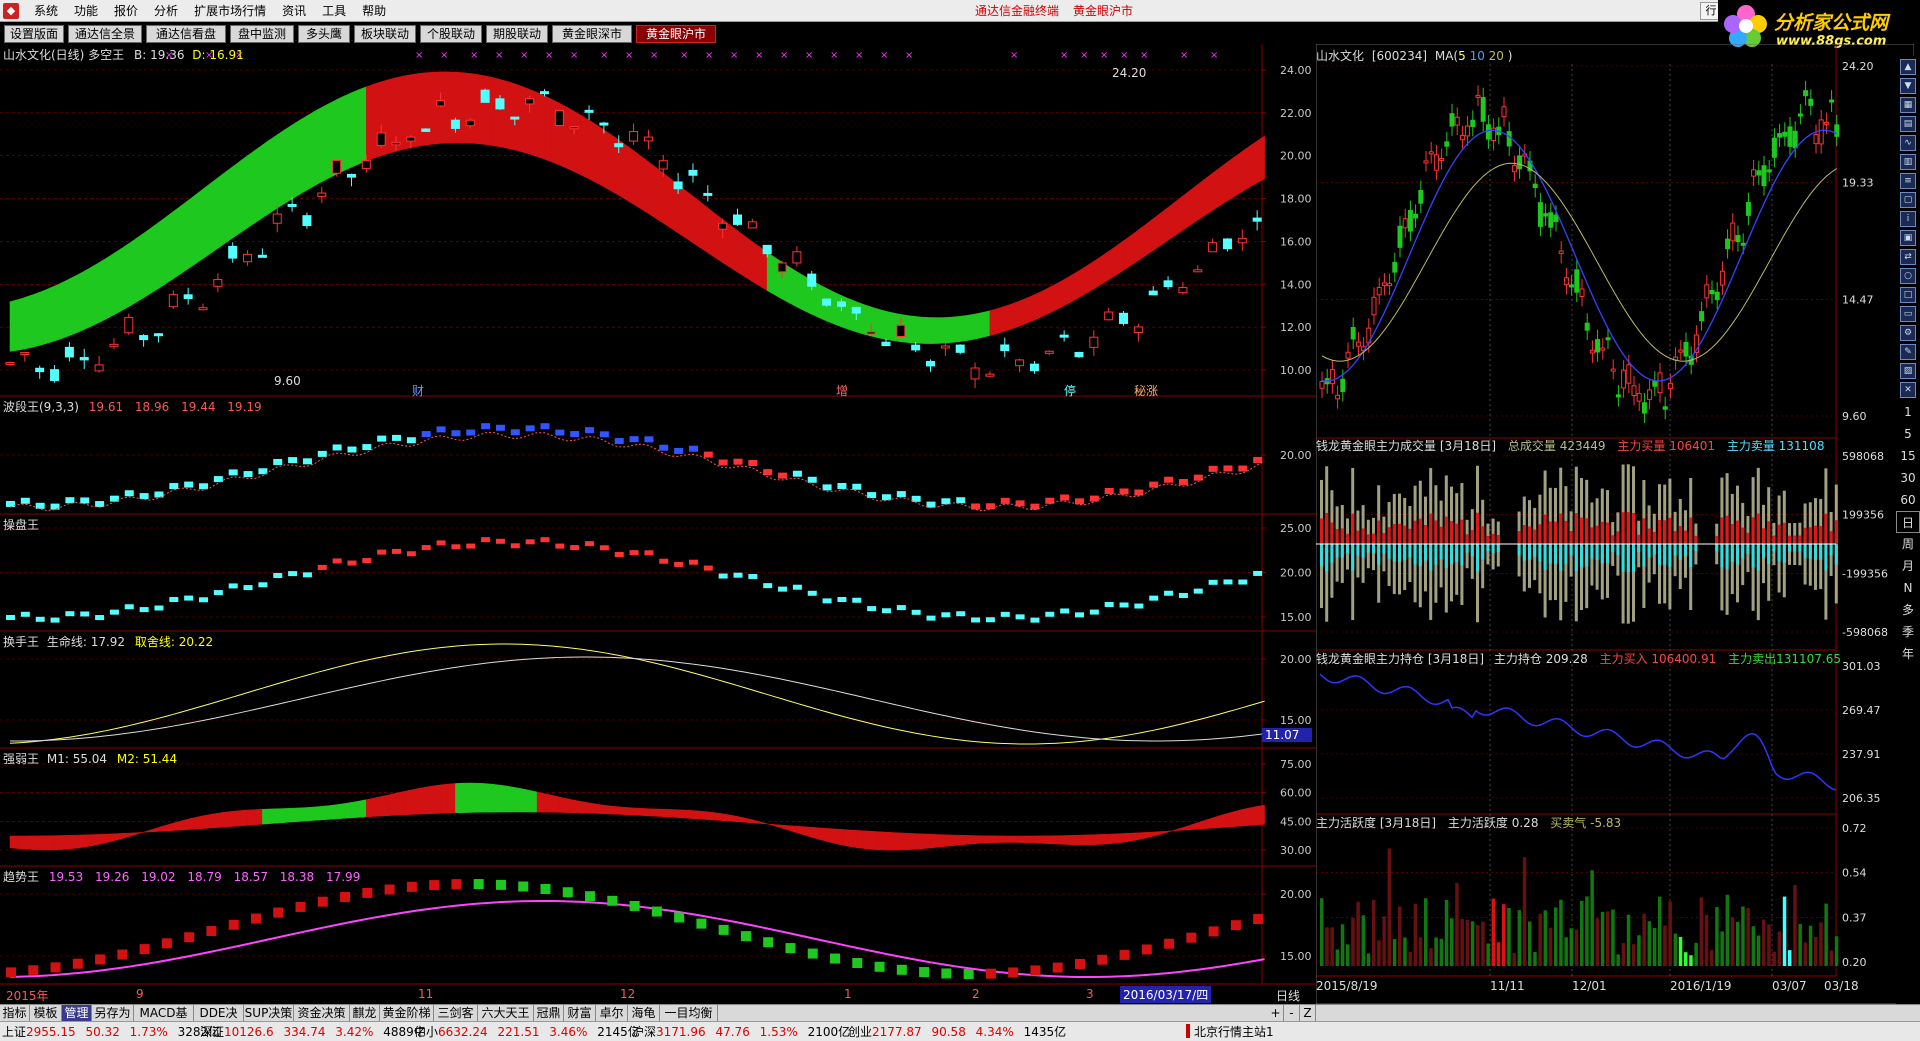 Image resolution: width=1920 pixels, height=1041 pixels. I want to click on tab-golden-eye-sz: 黄金眼深市, so click(592, 34).